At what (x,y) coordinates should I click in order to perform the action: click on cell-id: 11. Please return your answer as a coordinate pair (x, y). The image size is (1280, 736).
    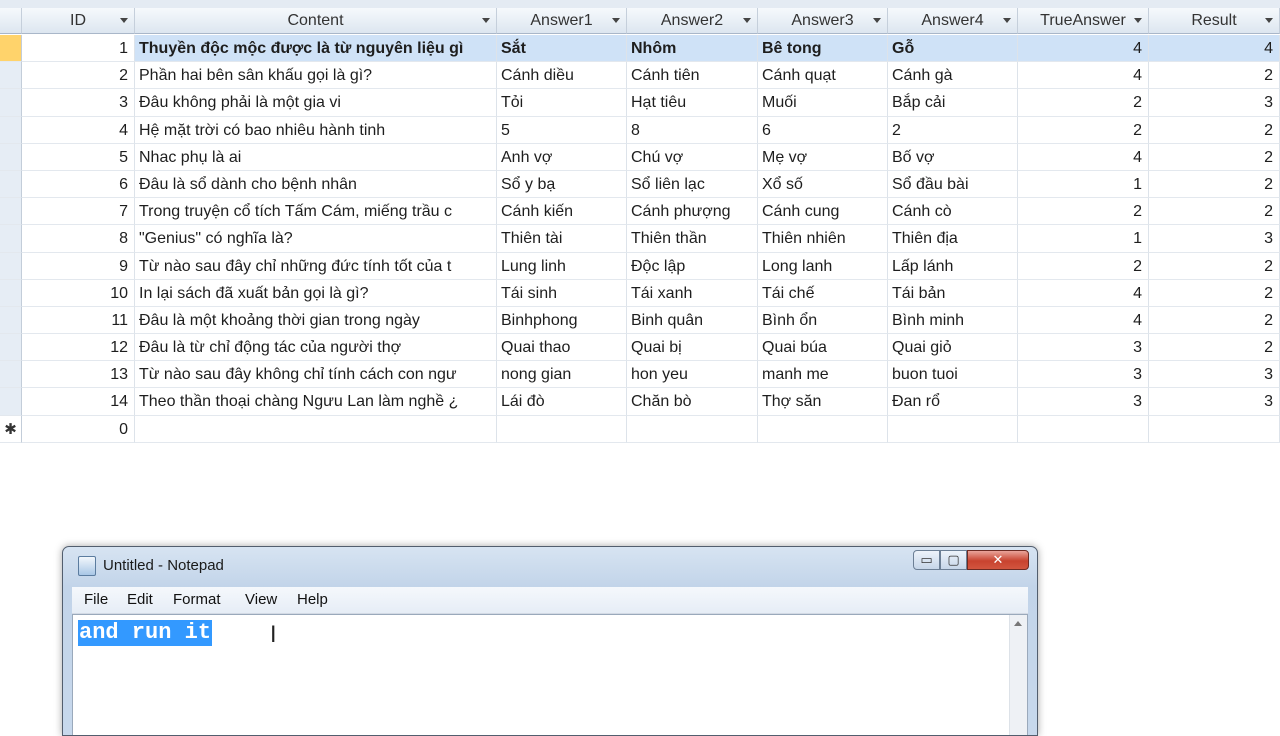
    Looking at the image, I should click on (78, 320).